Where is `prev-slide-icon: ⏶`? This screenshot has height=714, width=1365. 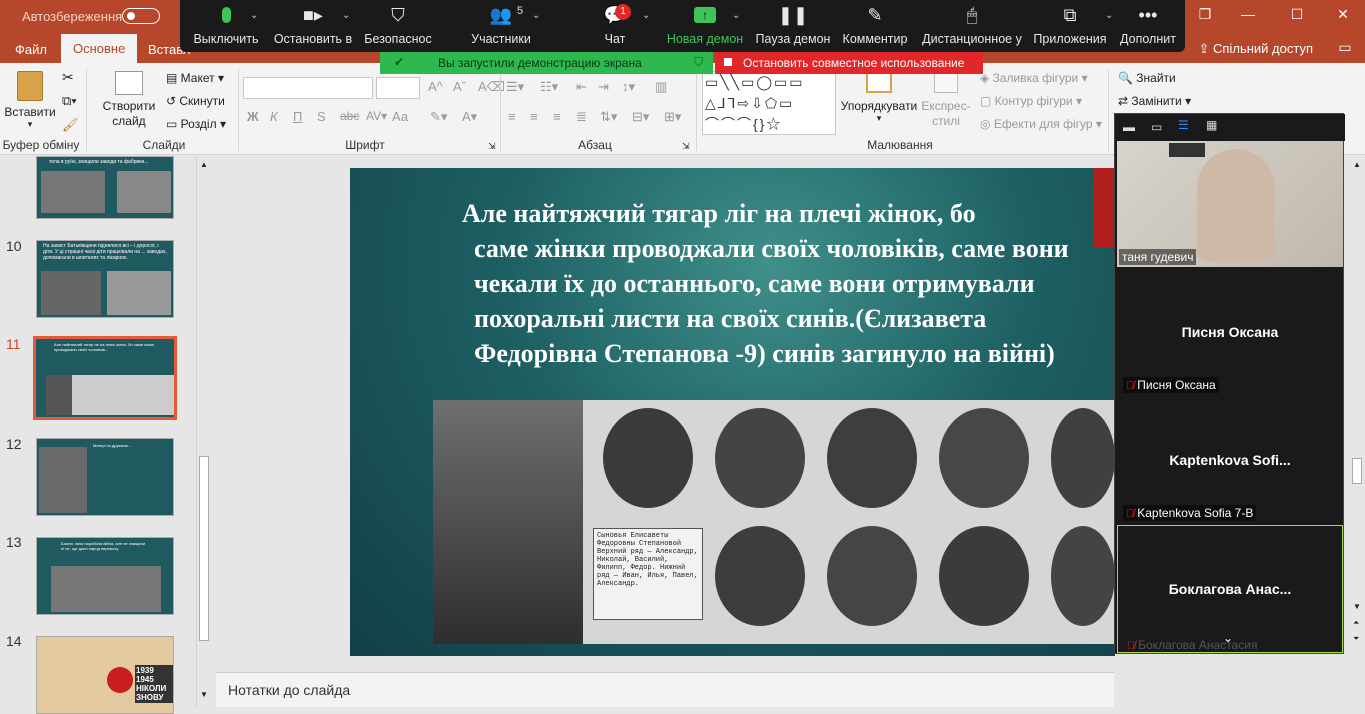
prev-slide-icon: ⏶ is located at coordinates (1356, 623).